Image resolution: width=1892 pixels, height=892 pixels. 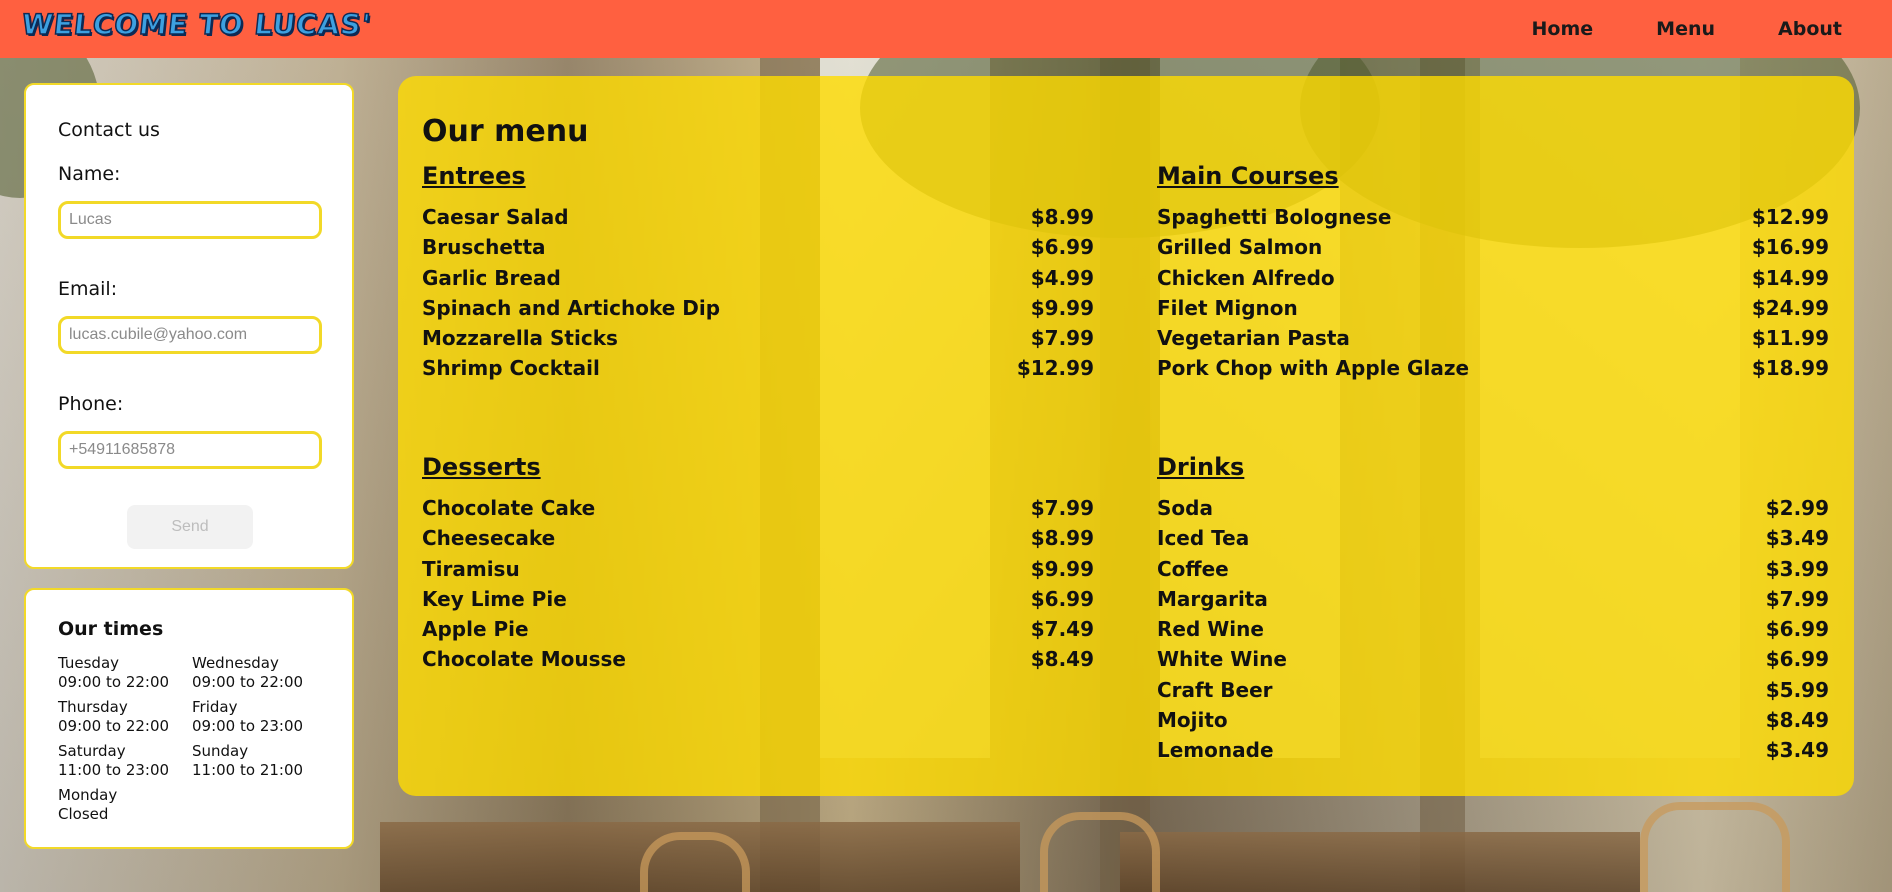 I want to click on menu-item-name: Caesar Salad, so click(x=495, y=217).